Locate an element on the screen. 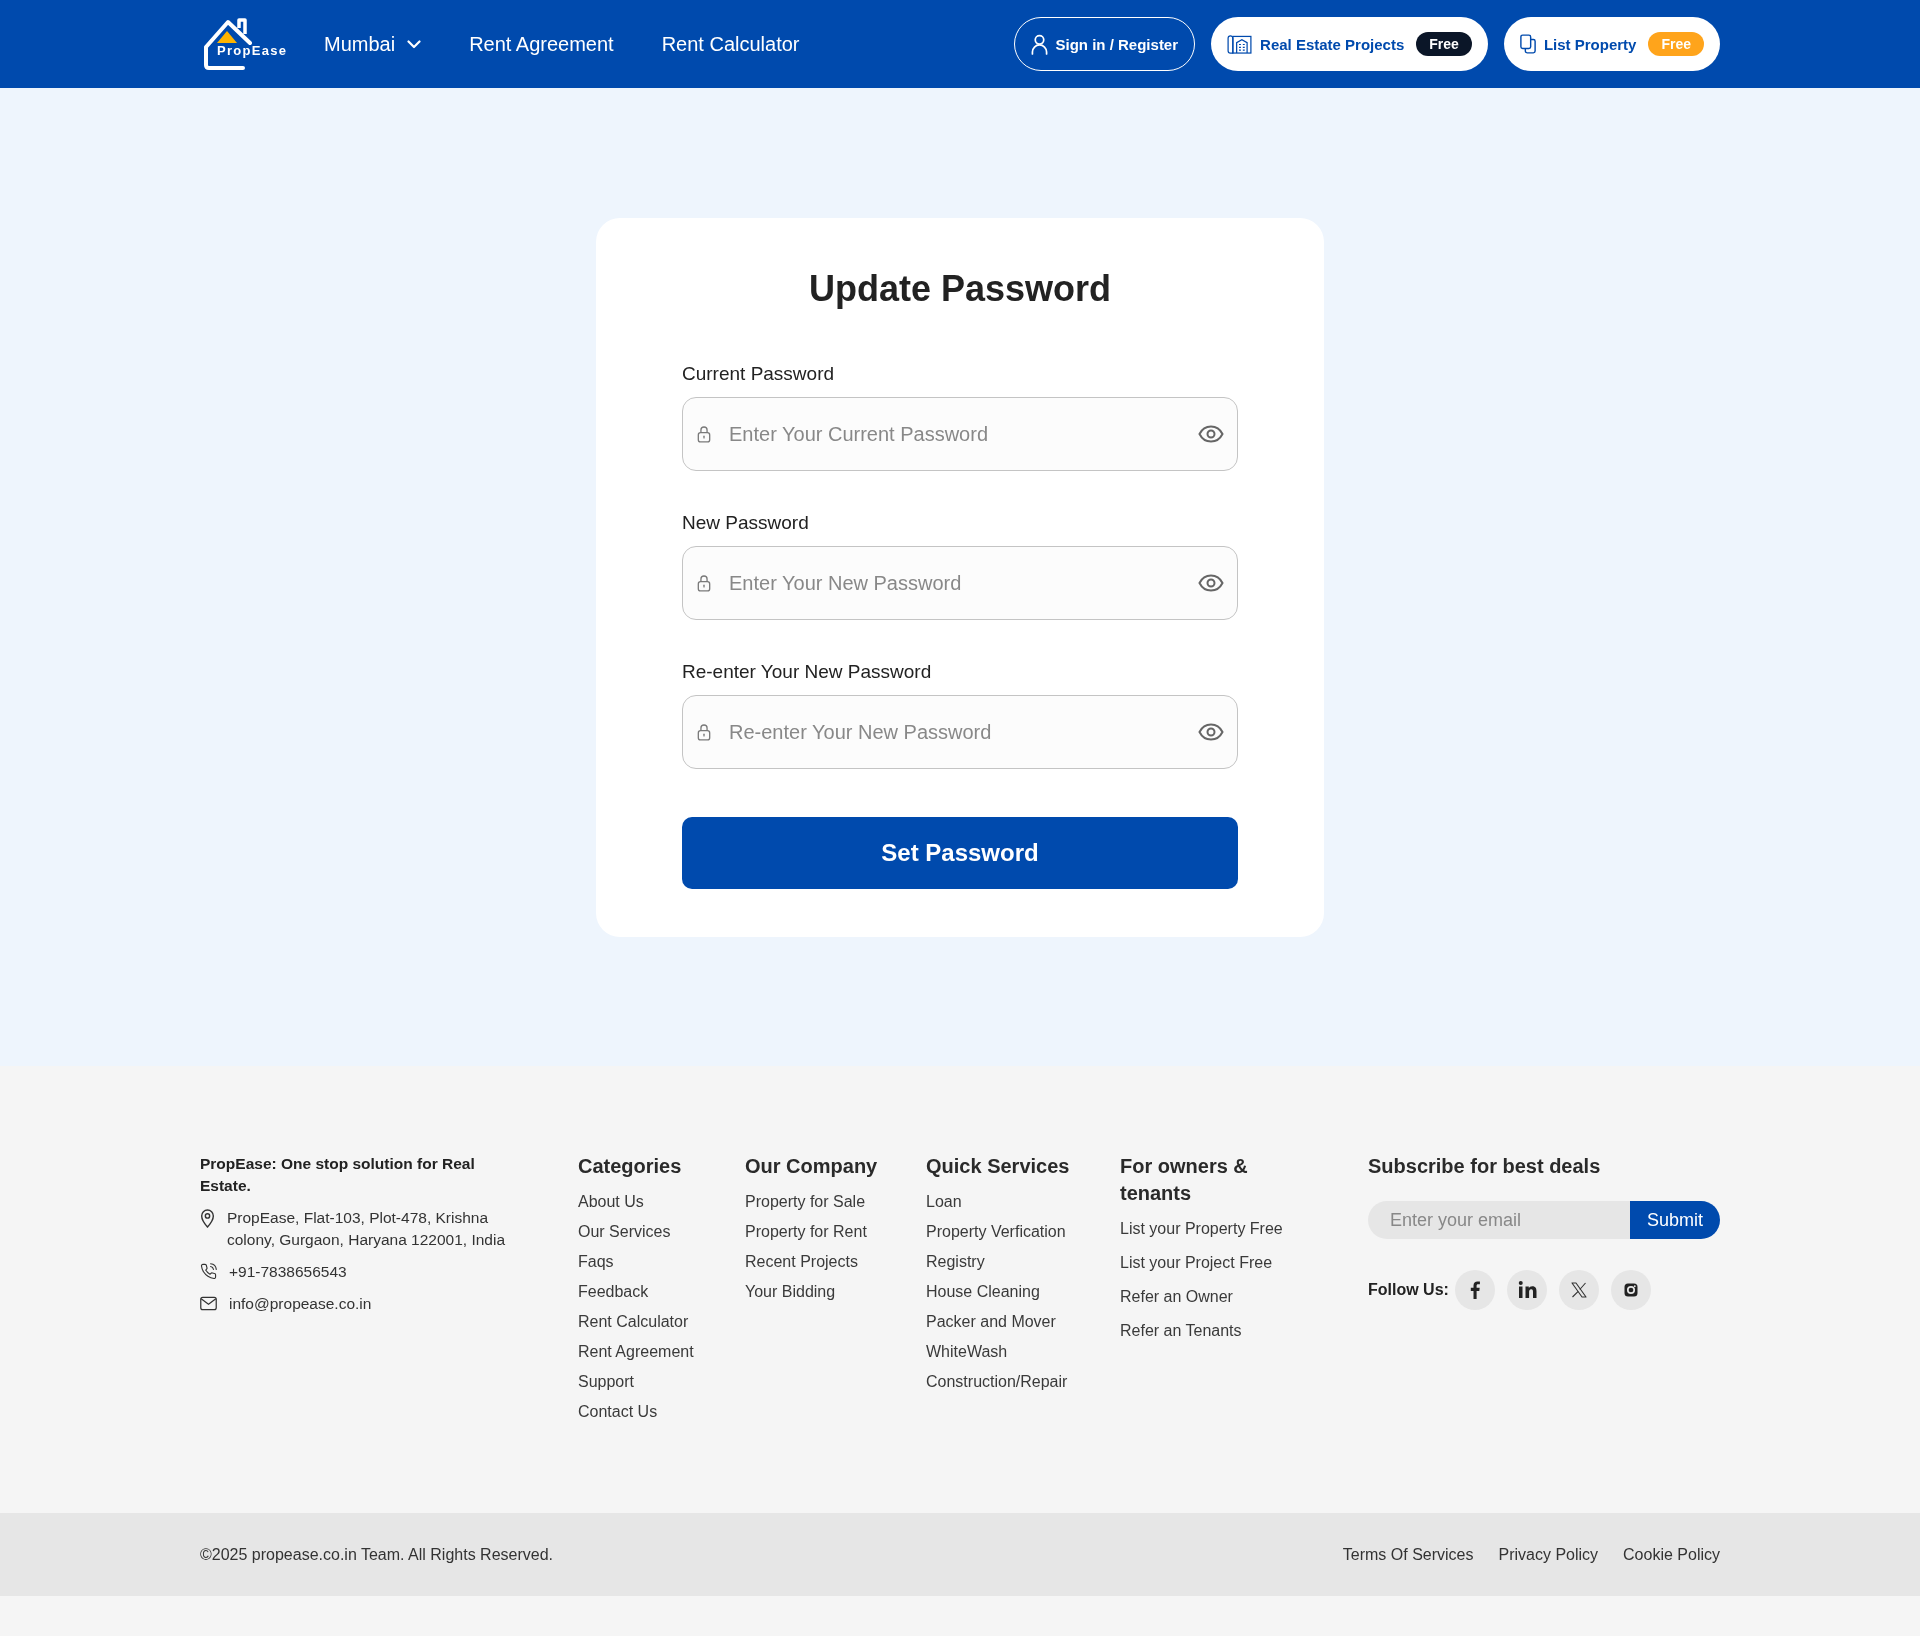  footer-link: Refer an Owner is located at coordinates (1176, 1297).